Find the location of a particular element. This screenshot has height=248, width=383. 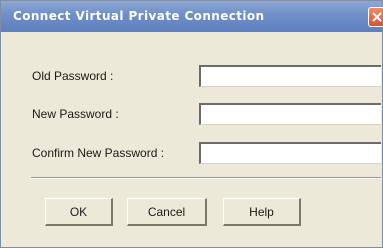

ok-button: OK is located at coordinates (79, 212).